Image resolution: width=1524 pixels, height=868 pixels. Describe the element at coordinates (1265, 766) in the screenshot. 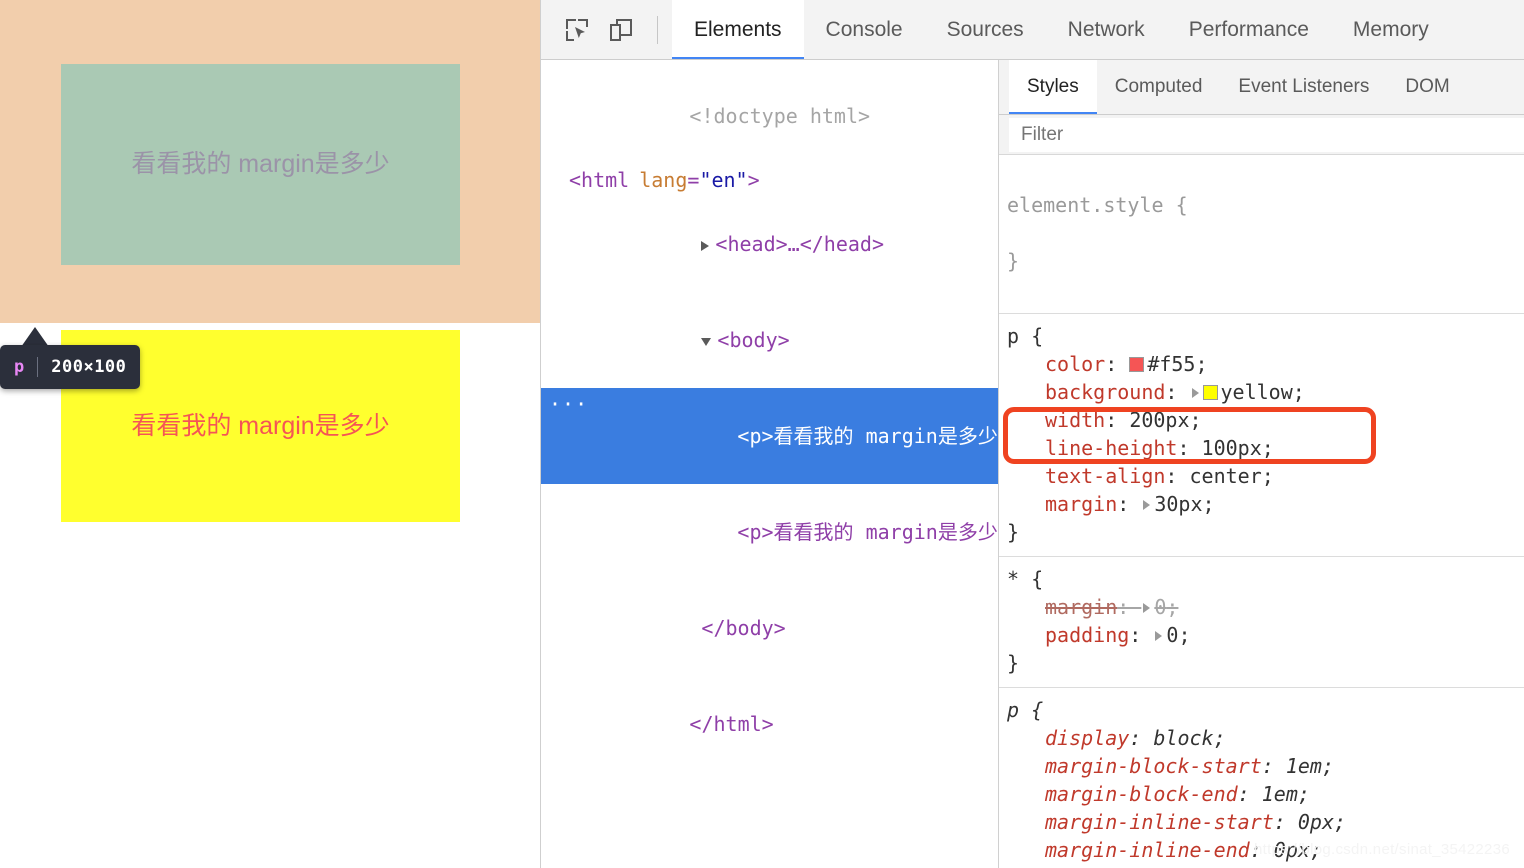

I see `css-decl-margin-block-start: margin-block-start: 1em;` at that location.